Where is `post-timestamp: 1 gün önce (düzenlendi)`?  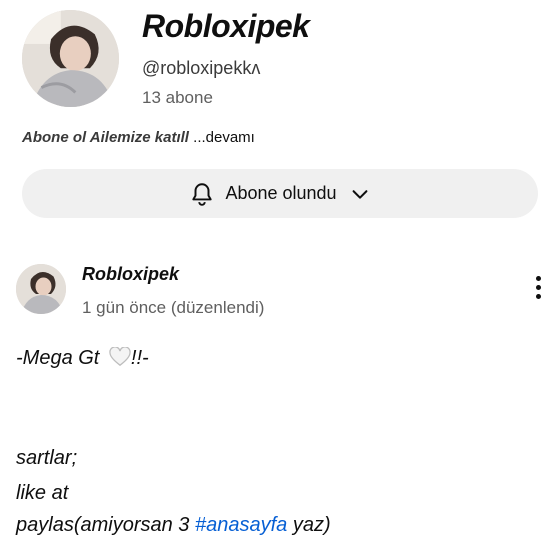 post-timestamp: 1 gün önce (düzenlendi) is located at coordinates (173, 307).